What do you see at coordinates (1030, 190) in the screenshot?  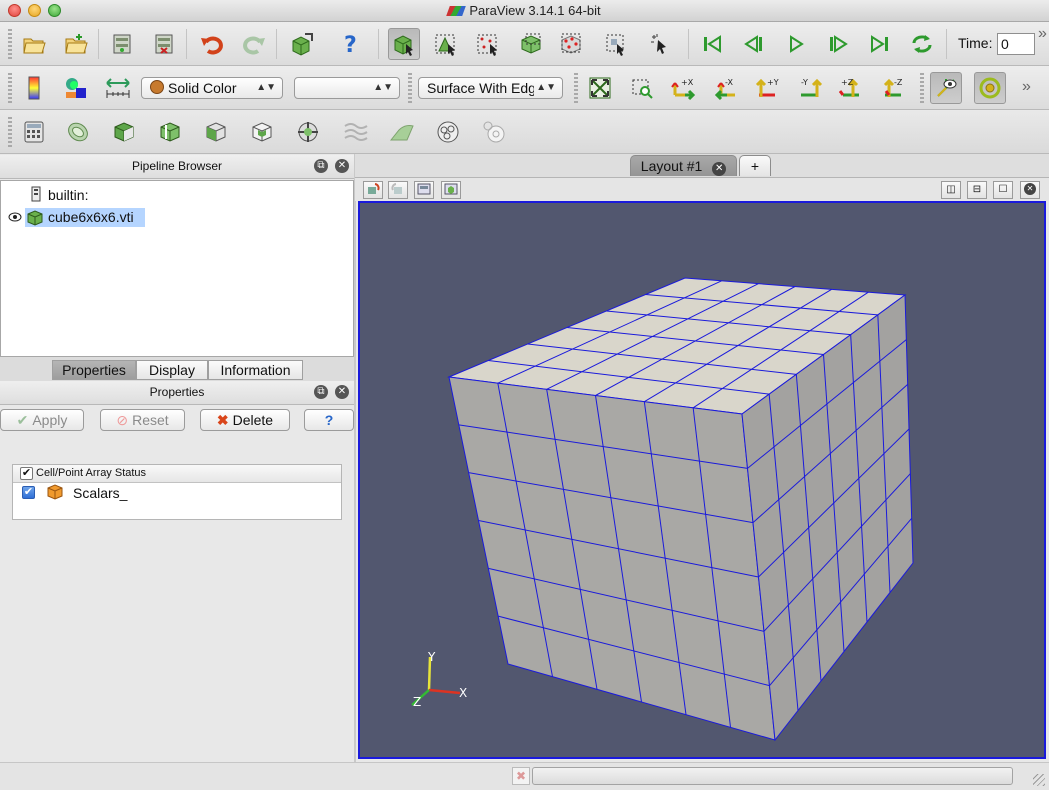 I see `close-view-button: ✕` at bounding box center [1030, 190].